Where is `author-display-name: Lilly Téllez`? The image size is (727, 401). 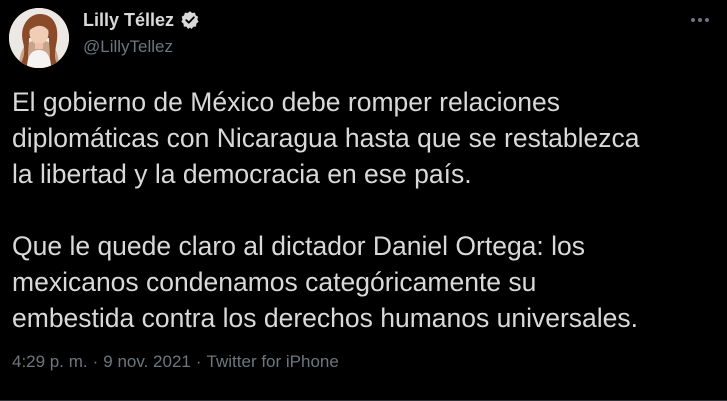 author-display-name: Lilly Téllez is located at coordinates (128, 20).